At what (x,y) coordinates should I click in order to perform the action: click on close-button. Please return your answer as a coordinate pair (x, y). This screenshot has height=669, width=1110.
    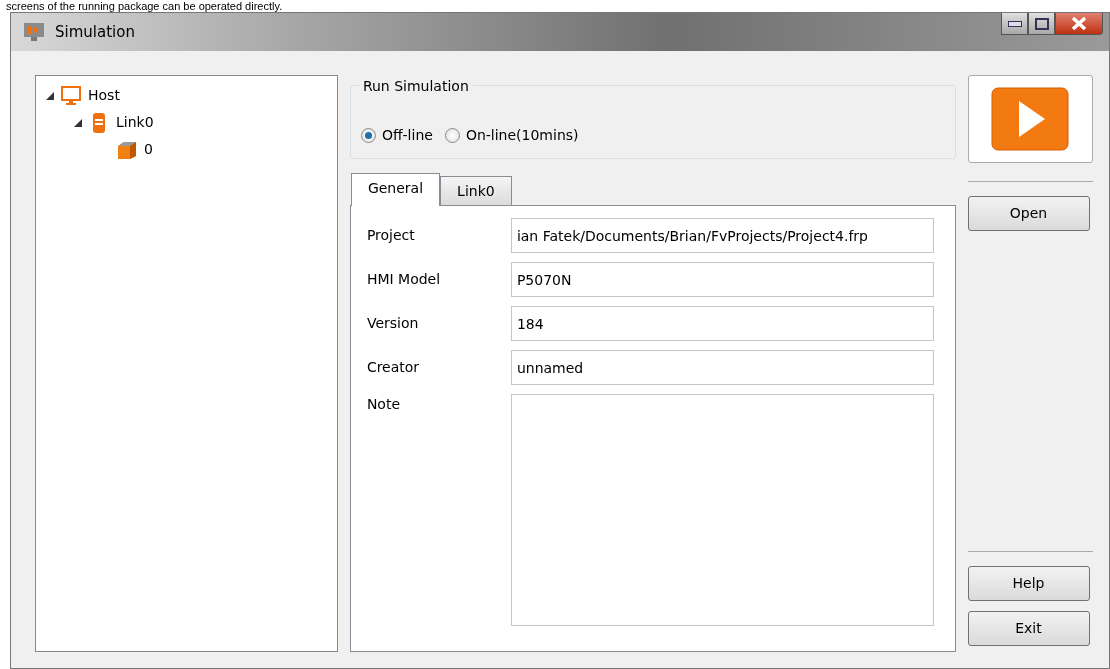
    Looking at the image, I should click on (1079, 24).